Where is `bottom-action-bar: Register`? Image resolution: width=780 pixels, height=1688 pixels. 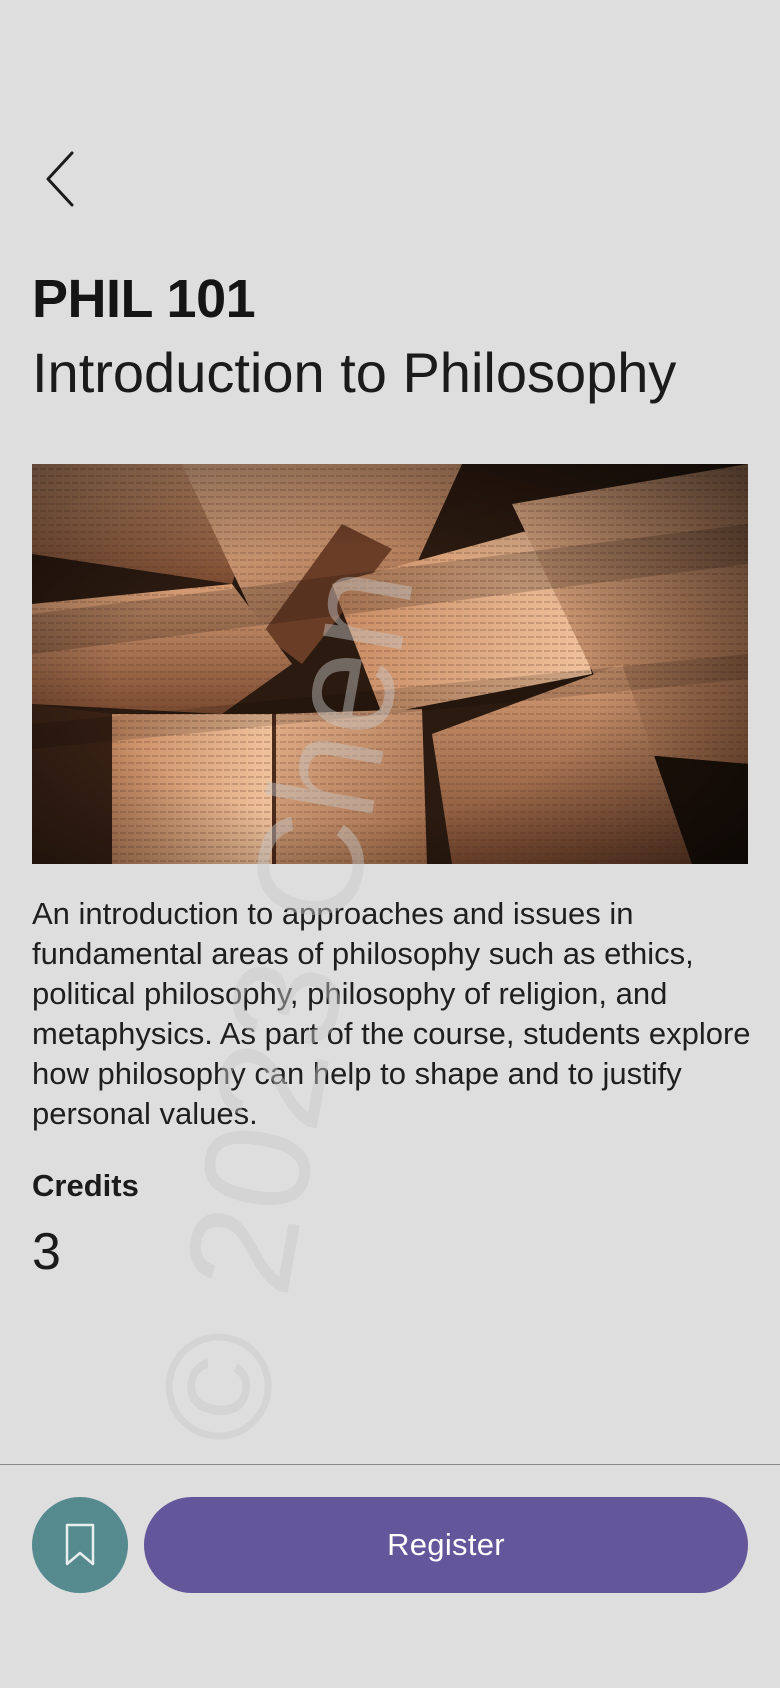
bottom-action-bar: Register is located at coordinates (390, 1576).